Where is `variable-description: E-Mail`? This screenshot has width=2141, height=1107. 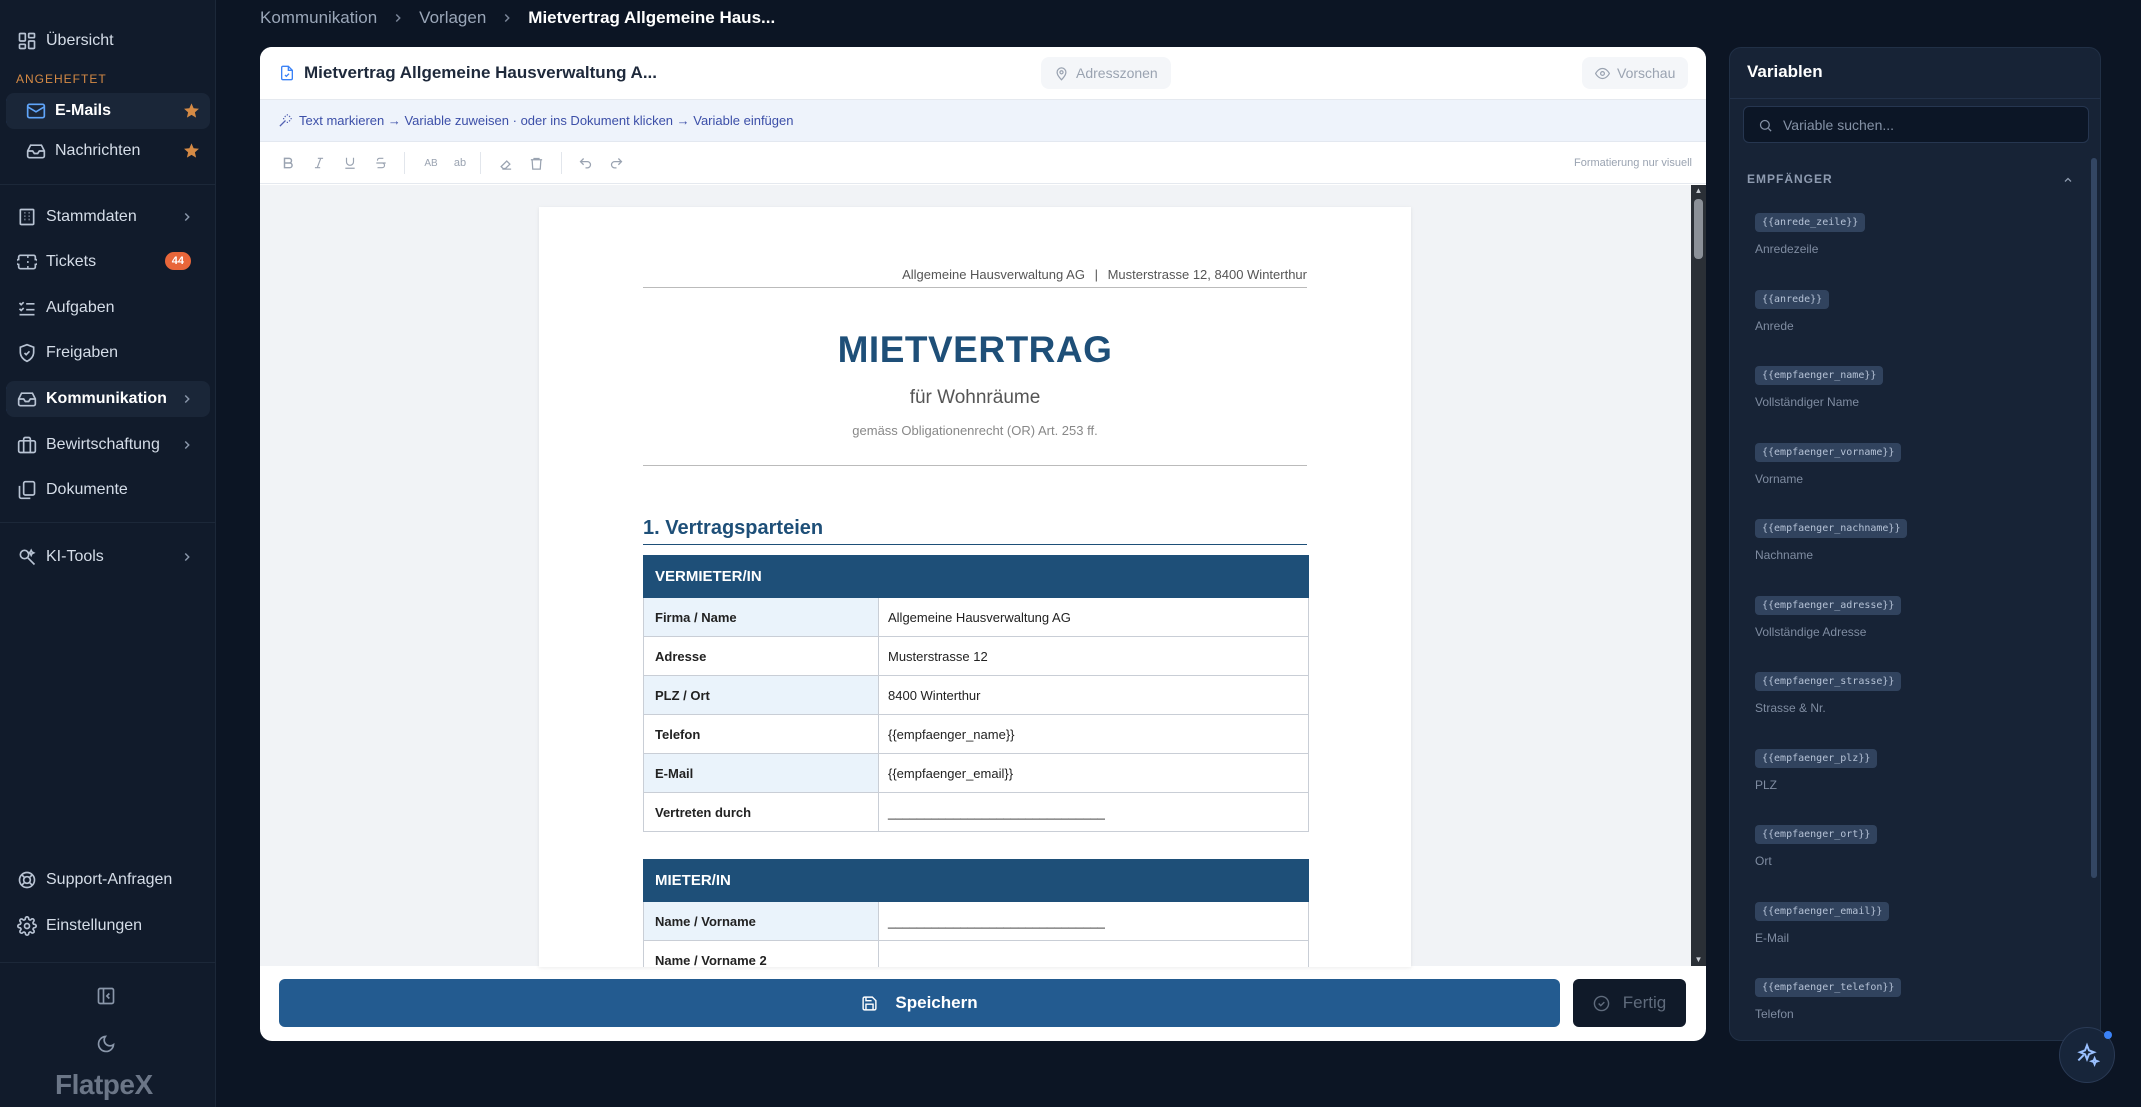
variable-description: E-Mail is located at coordinates (1772, 937).